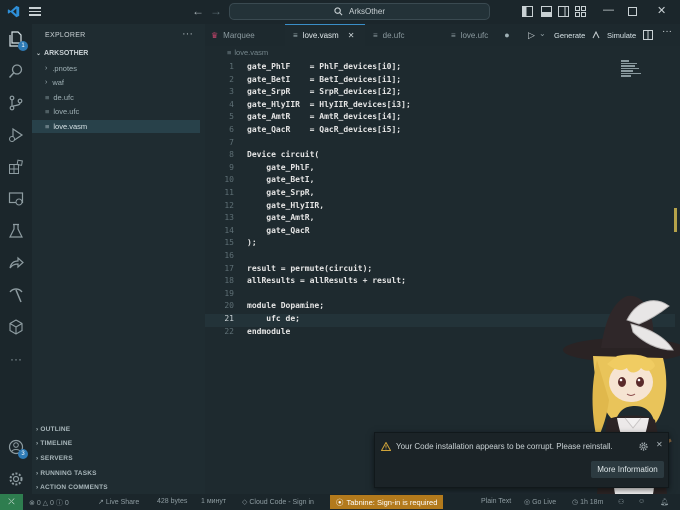  What do you see at coordinates (16, 199) in the screenshot?
I see `remote-explorer-activity` at bounding box center [16, 199].